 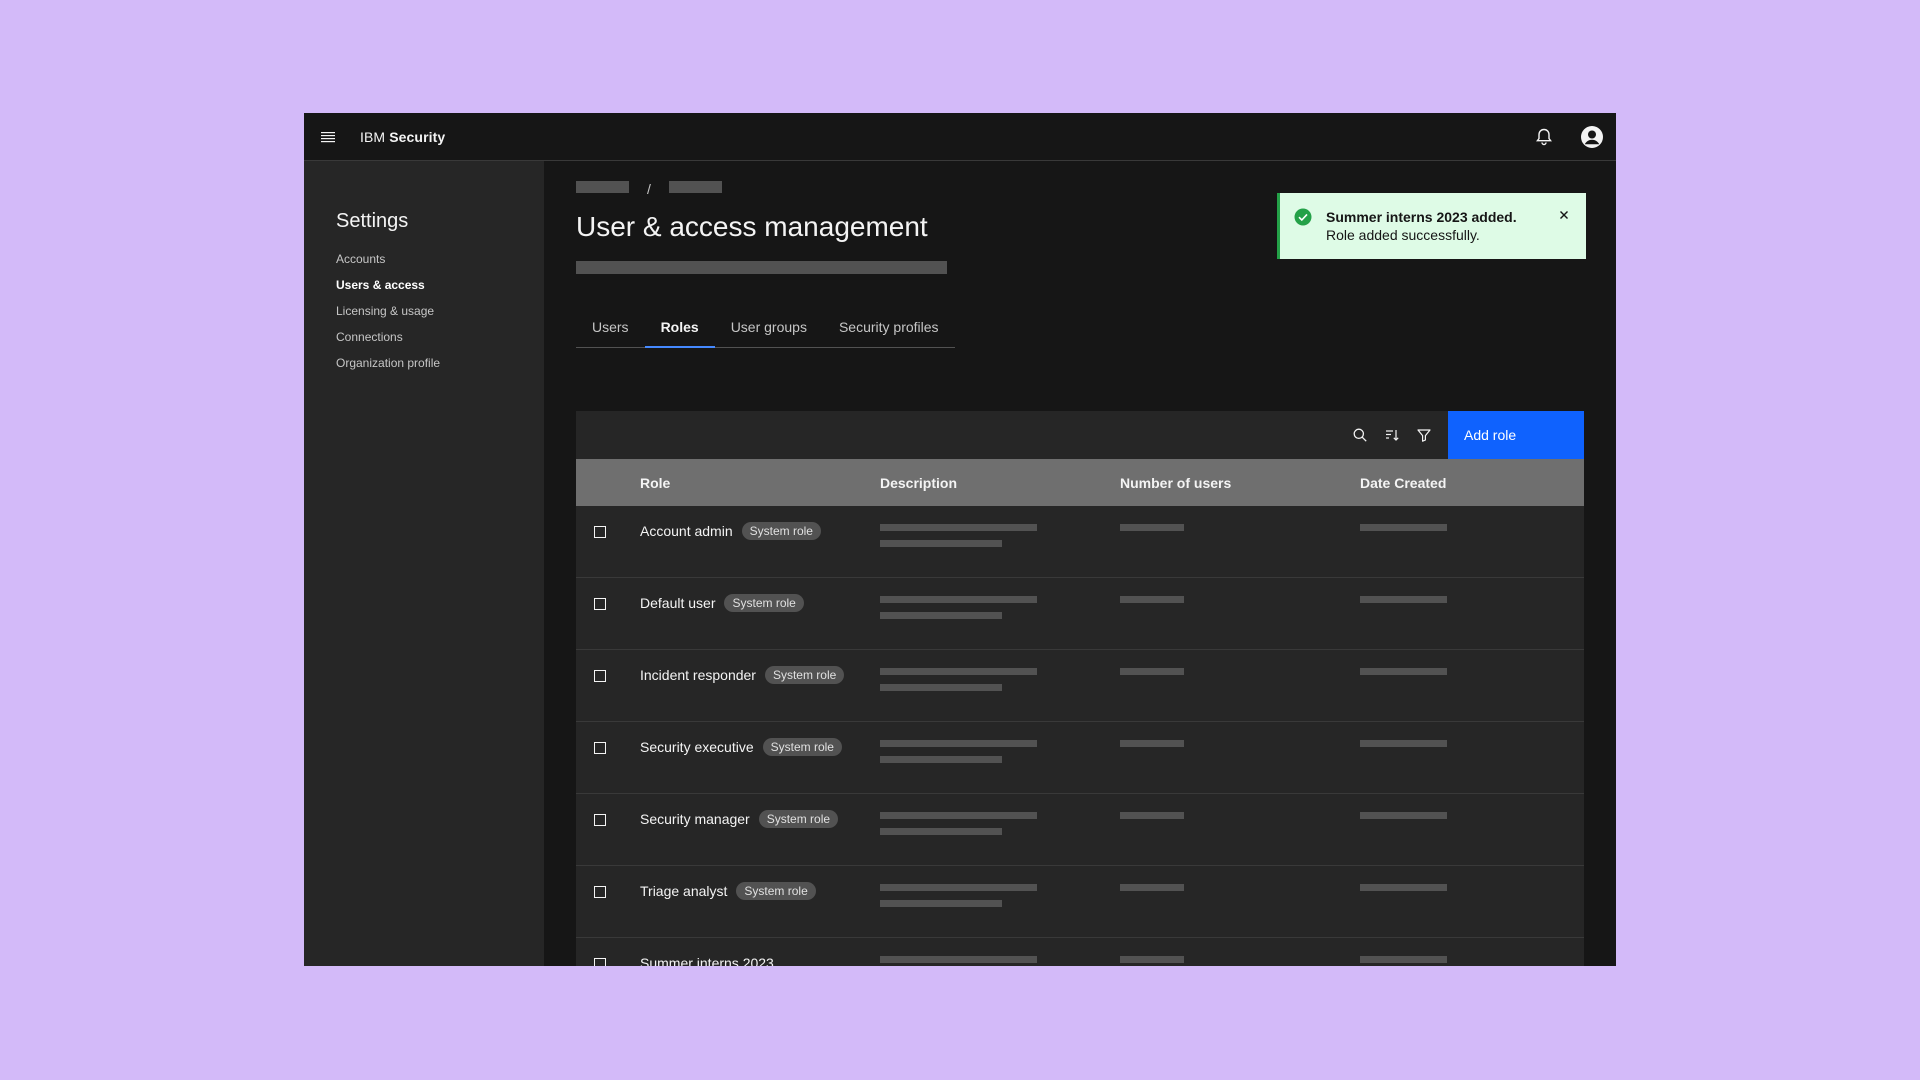 I want to click on filter-icon, so click(x=1424, y=435).